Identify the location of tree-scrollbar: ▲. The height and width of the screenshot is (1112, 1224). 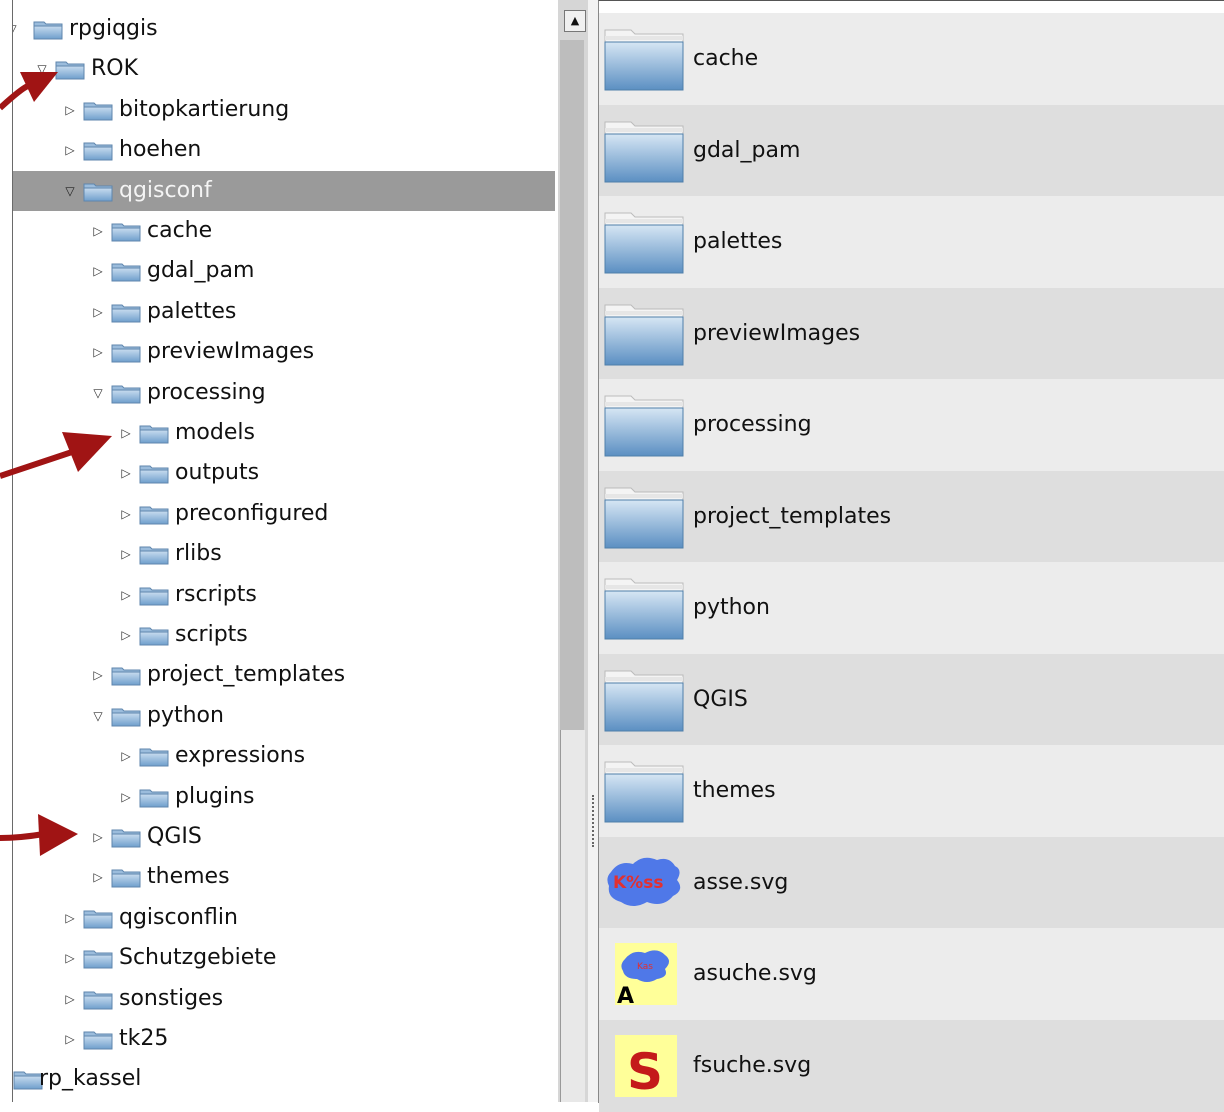
(573, 551).